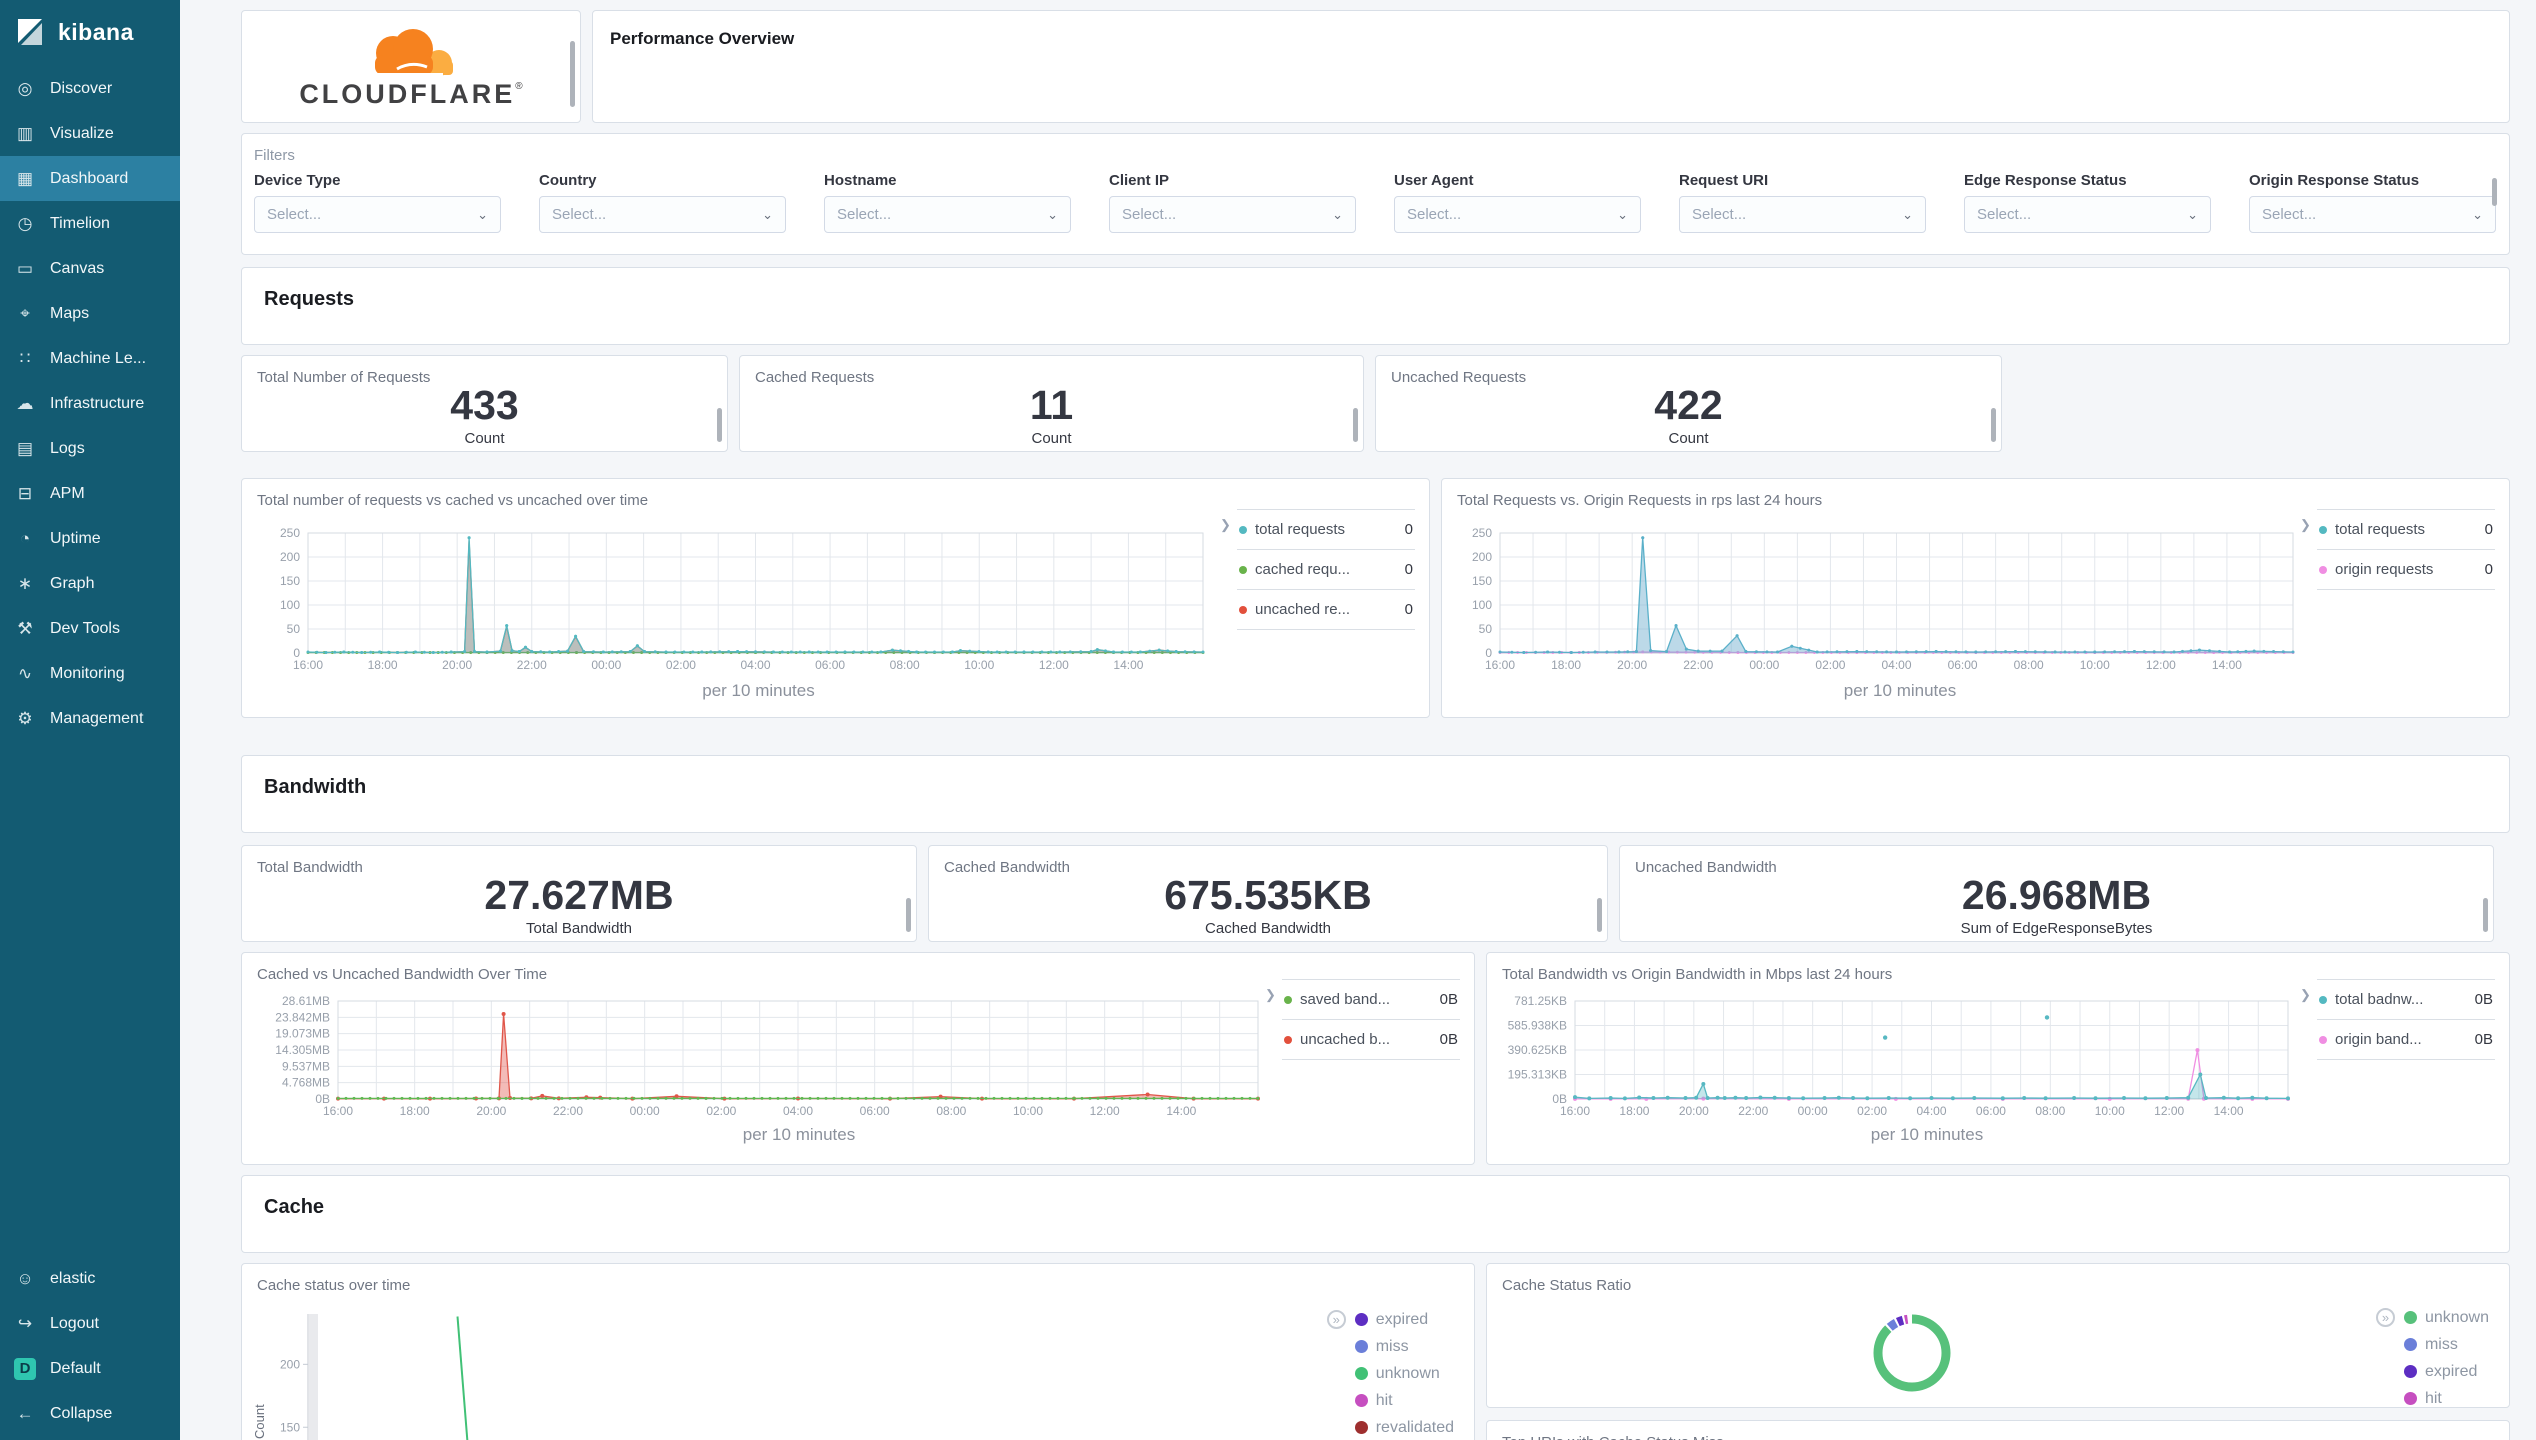 Image resolution: width=2536 pixels, height=1440 pixels. What do you see at coordinates (1268, 928) in the screenshot?
I see `metric-label: Cached Bandwidth` at bounding box center [1268, 928].